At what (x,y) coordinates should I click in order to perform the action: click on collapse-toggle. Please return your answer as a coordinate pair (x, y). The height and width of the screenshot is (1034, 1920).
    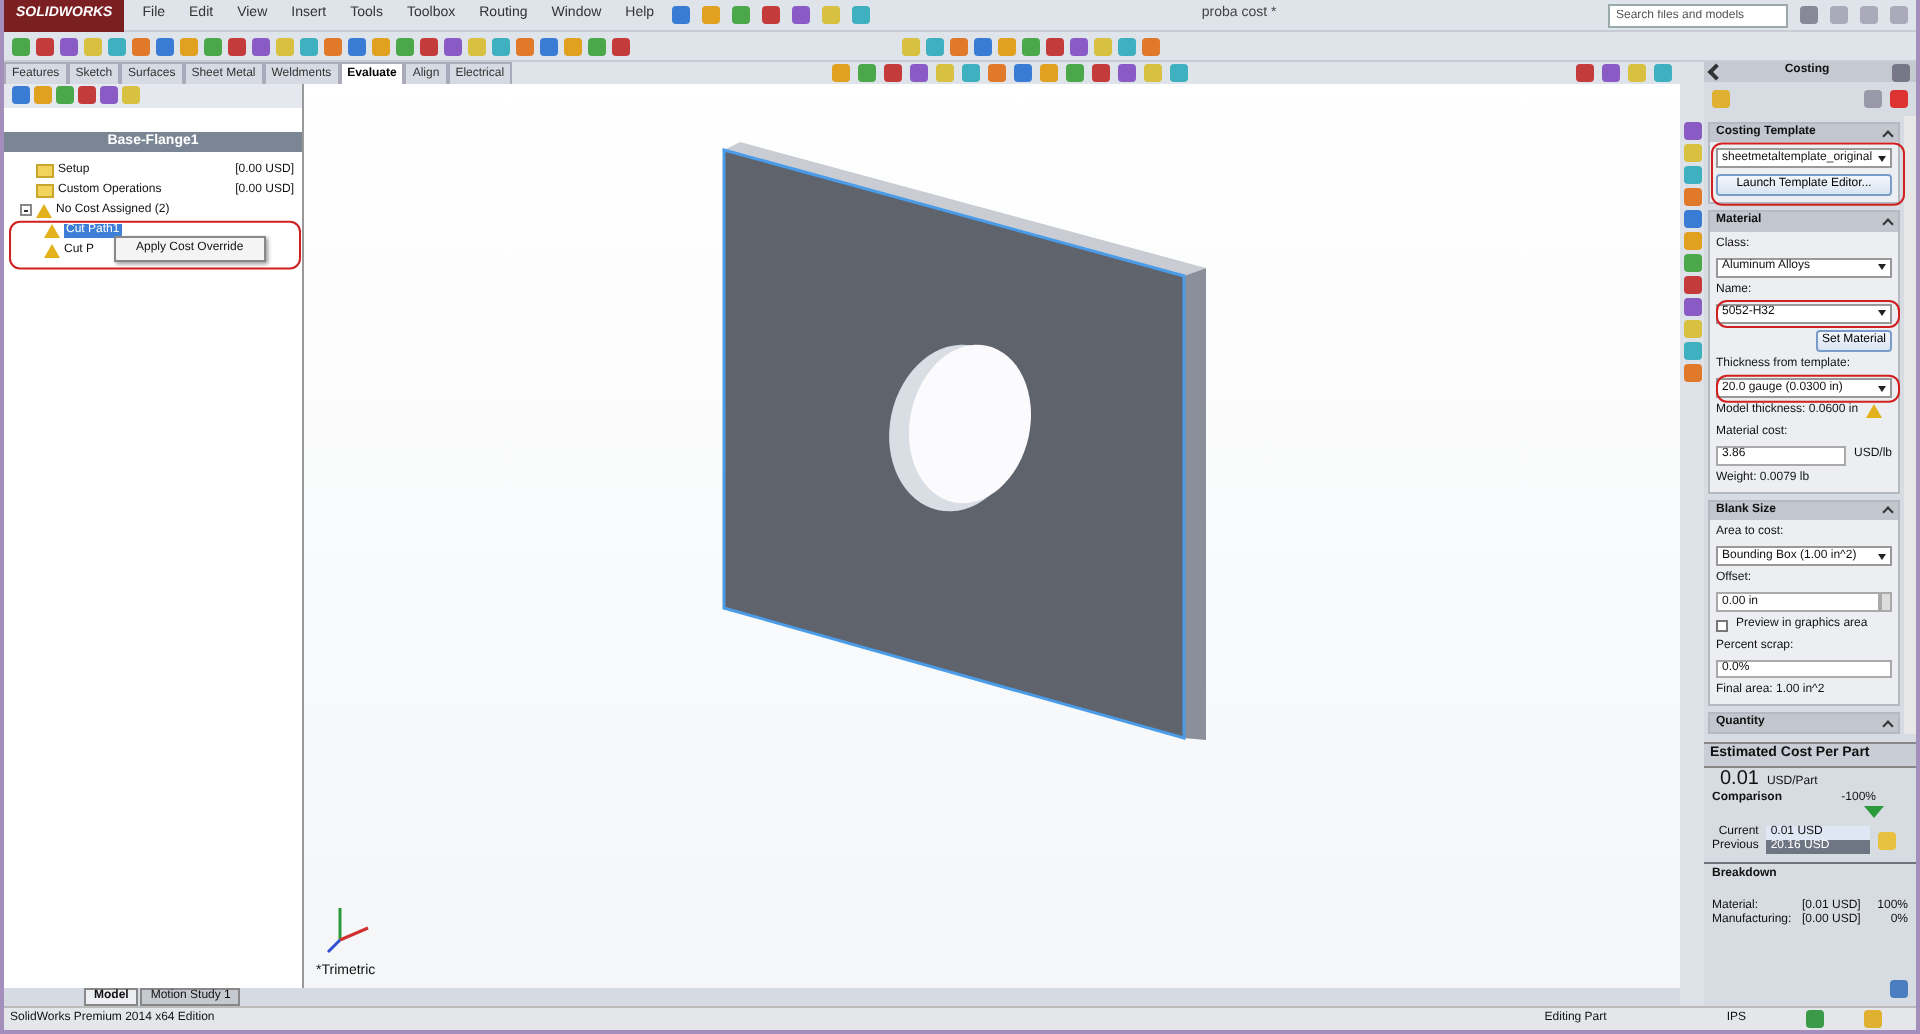
    Looking at the image, I should click on (26, 210).